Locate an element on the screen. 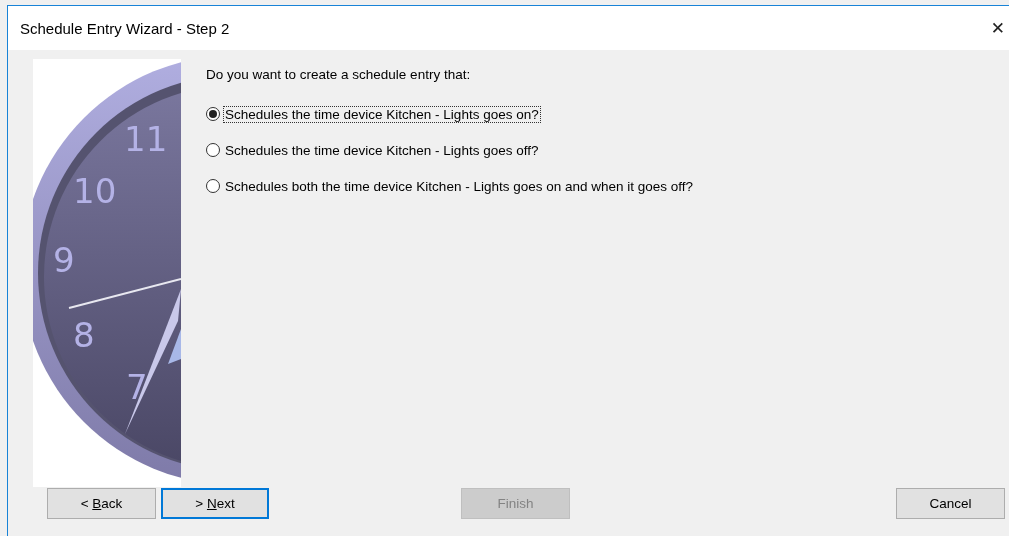 This screenshot has width=1009, height=536. clock-numeral: 9 is located at coordinates (64, 260).